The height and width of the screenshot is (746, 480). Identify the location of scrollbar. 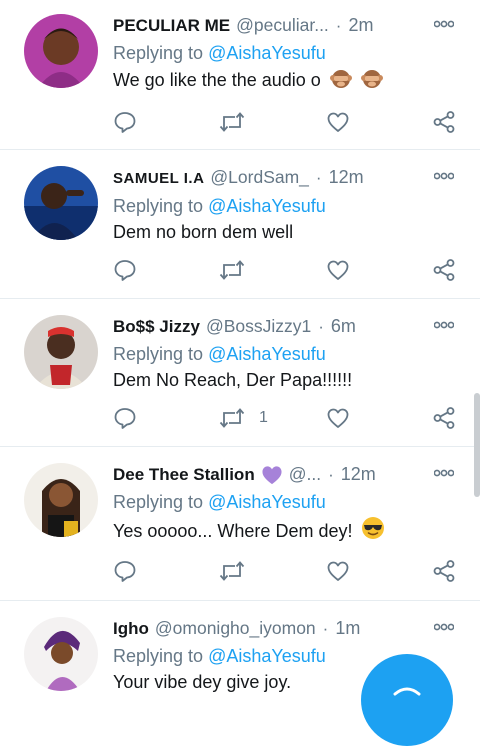
(477, 445).